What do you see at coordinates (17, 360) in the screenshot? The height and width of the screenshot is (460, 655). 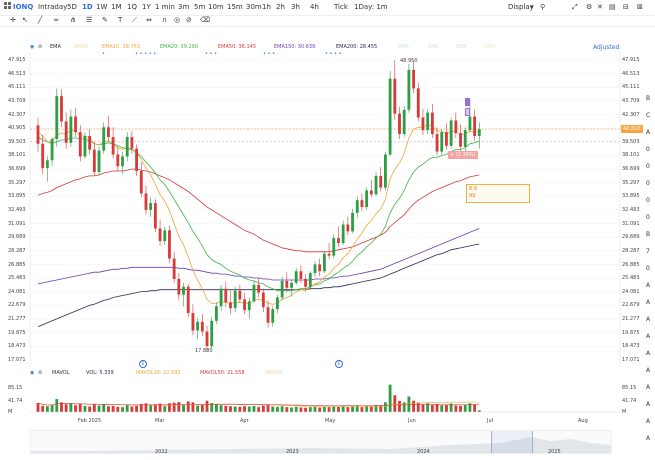 I see `price-tick-label: 17.071` at bounding box center [17, 360].